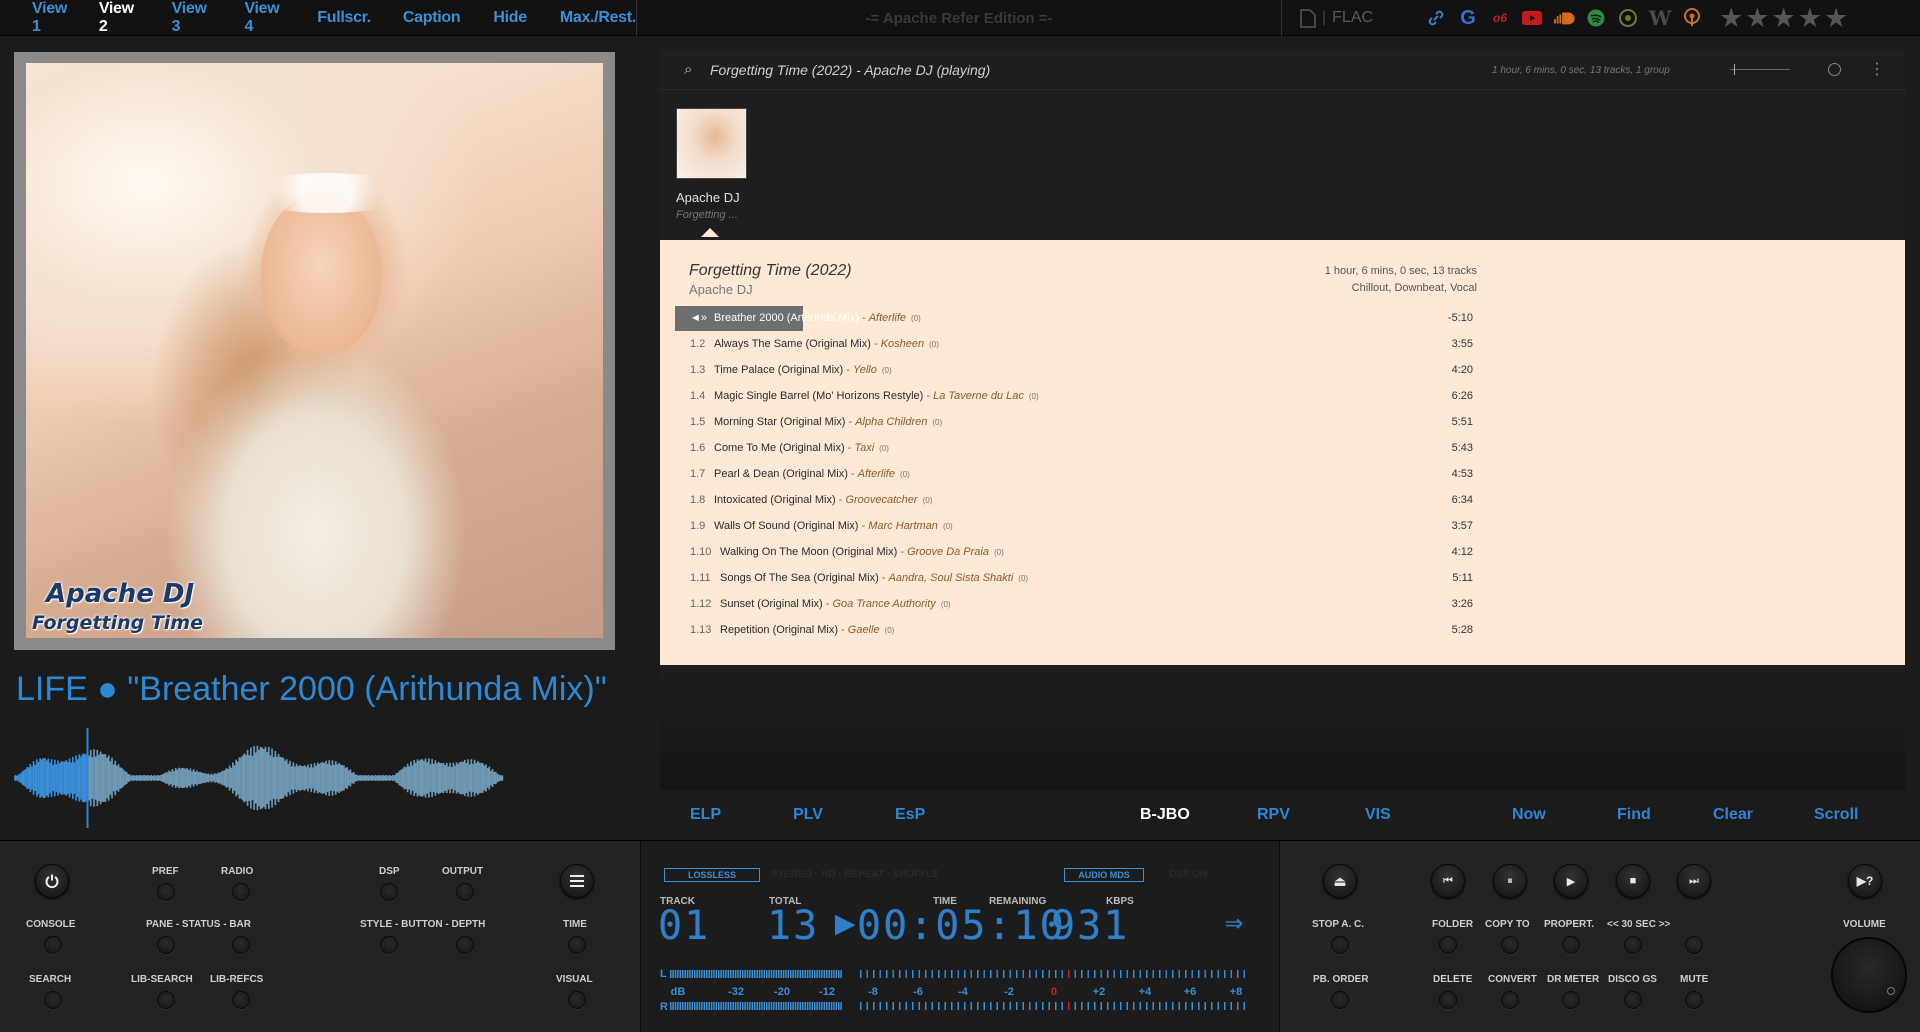  I want to click on search-icon: ⌕, so click(688, 69).